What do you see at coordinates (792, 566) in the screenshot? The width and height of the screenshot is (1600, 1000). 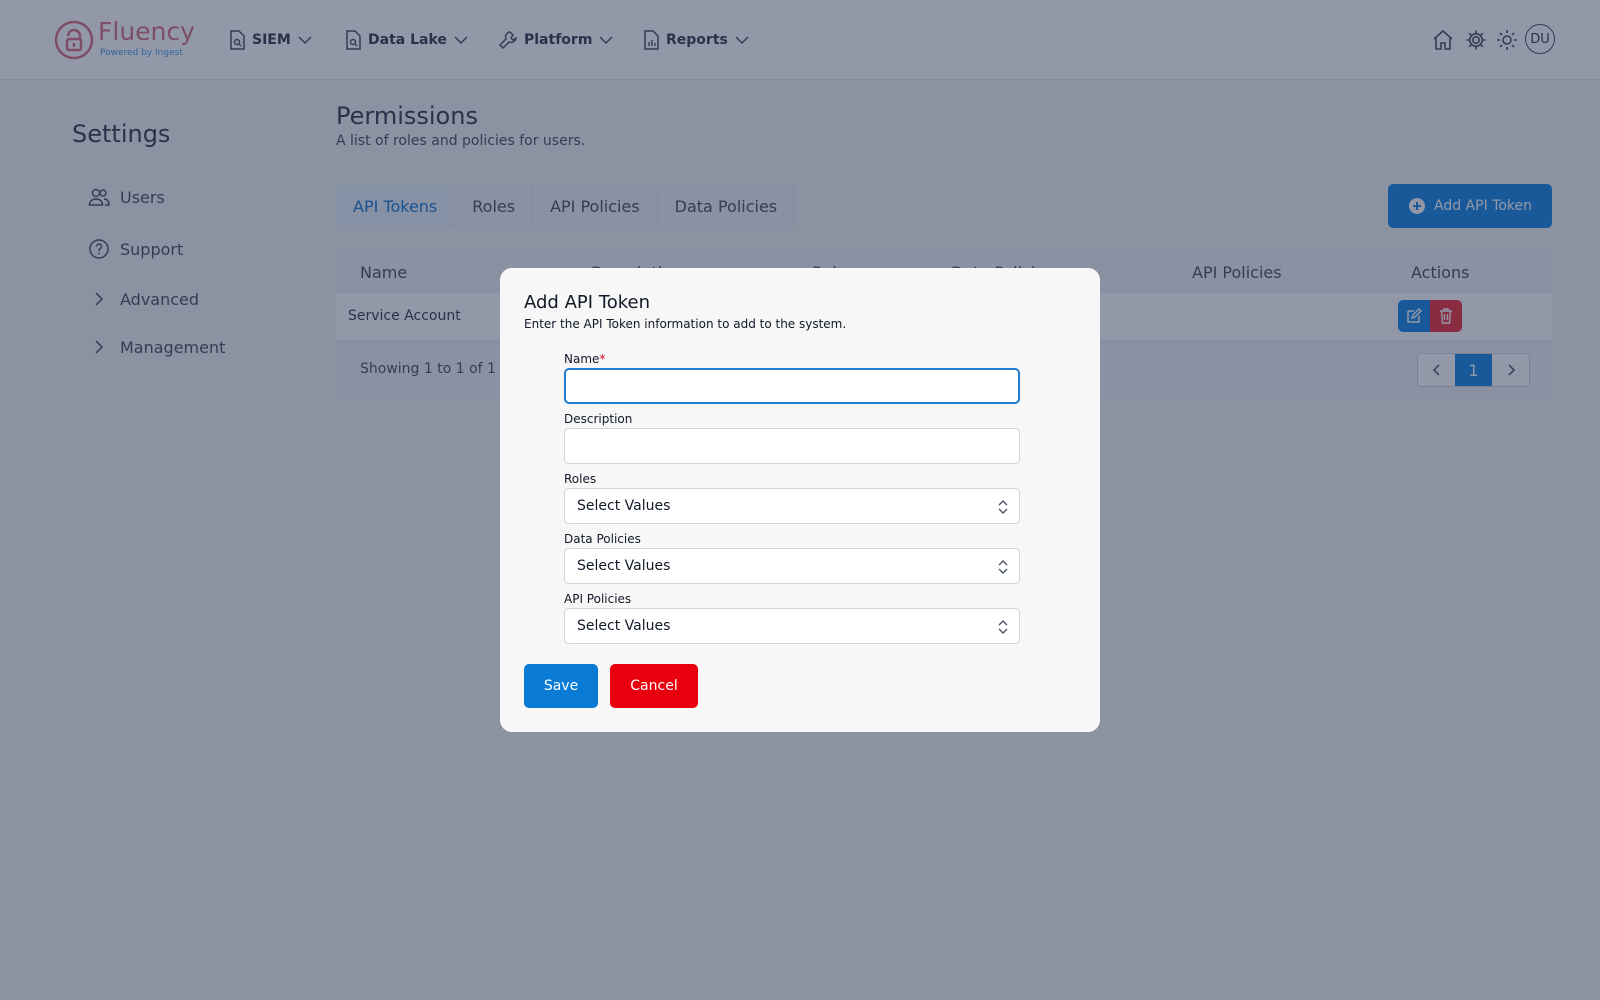 I see `data-policies-select: Select Values` at bounding box center [792, 566].